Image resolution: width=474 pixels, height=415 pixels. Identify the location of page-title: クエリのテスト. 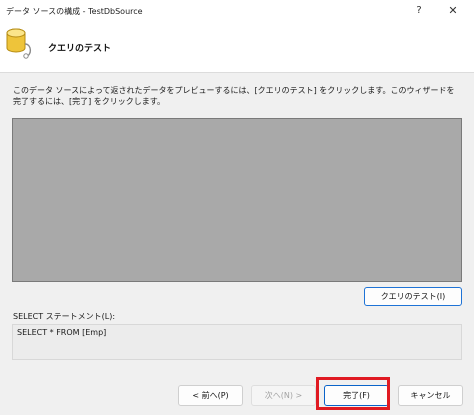
(80, 49).